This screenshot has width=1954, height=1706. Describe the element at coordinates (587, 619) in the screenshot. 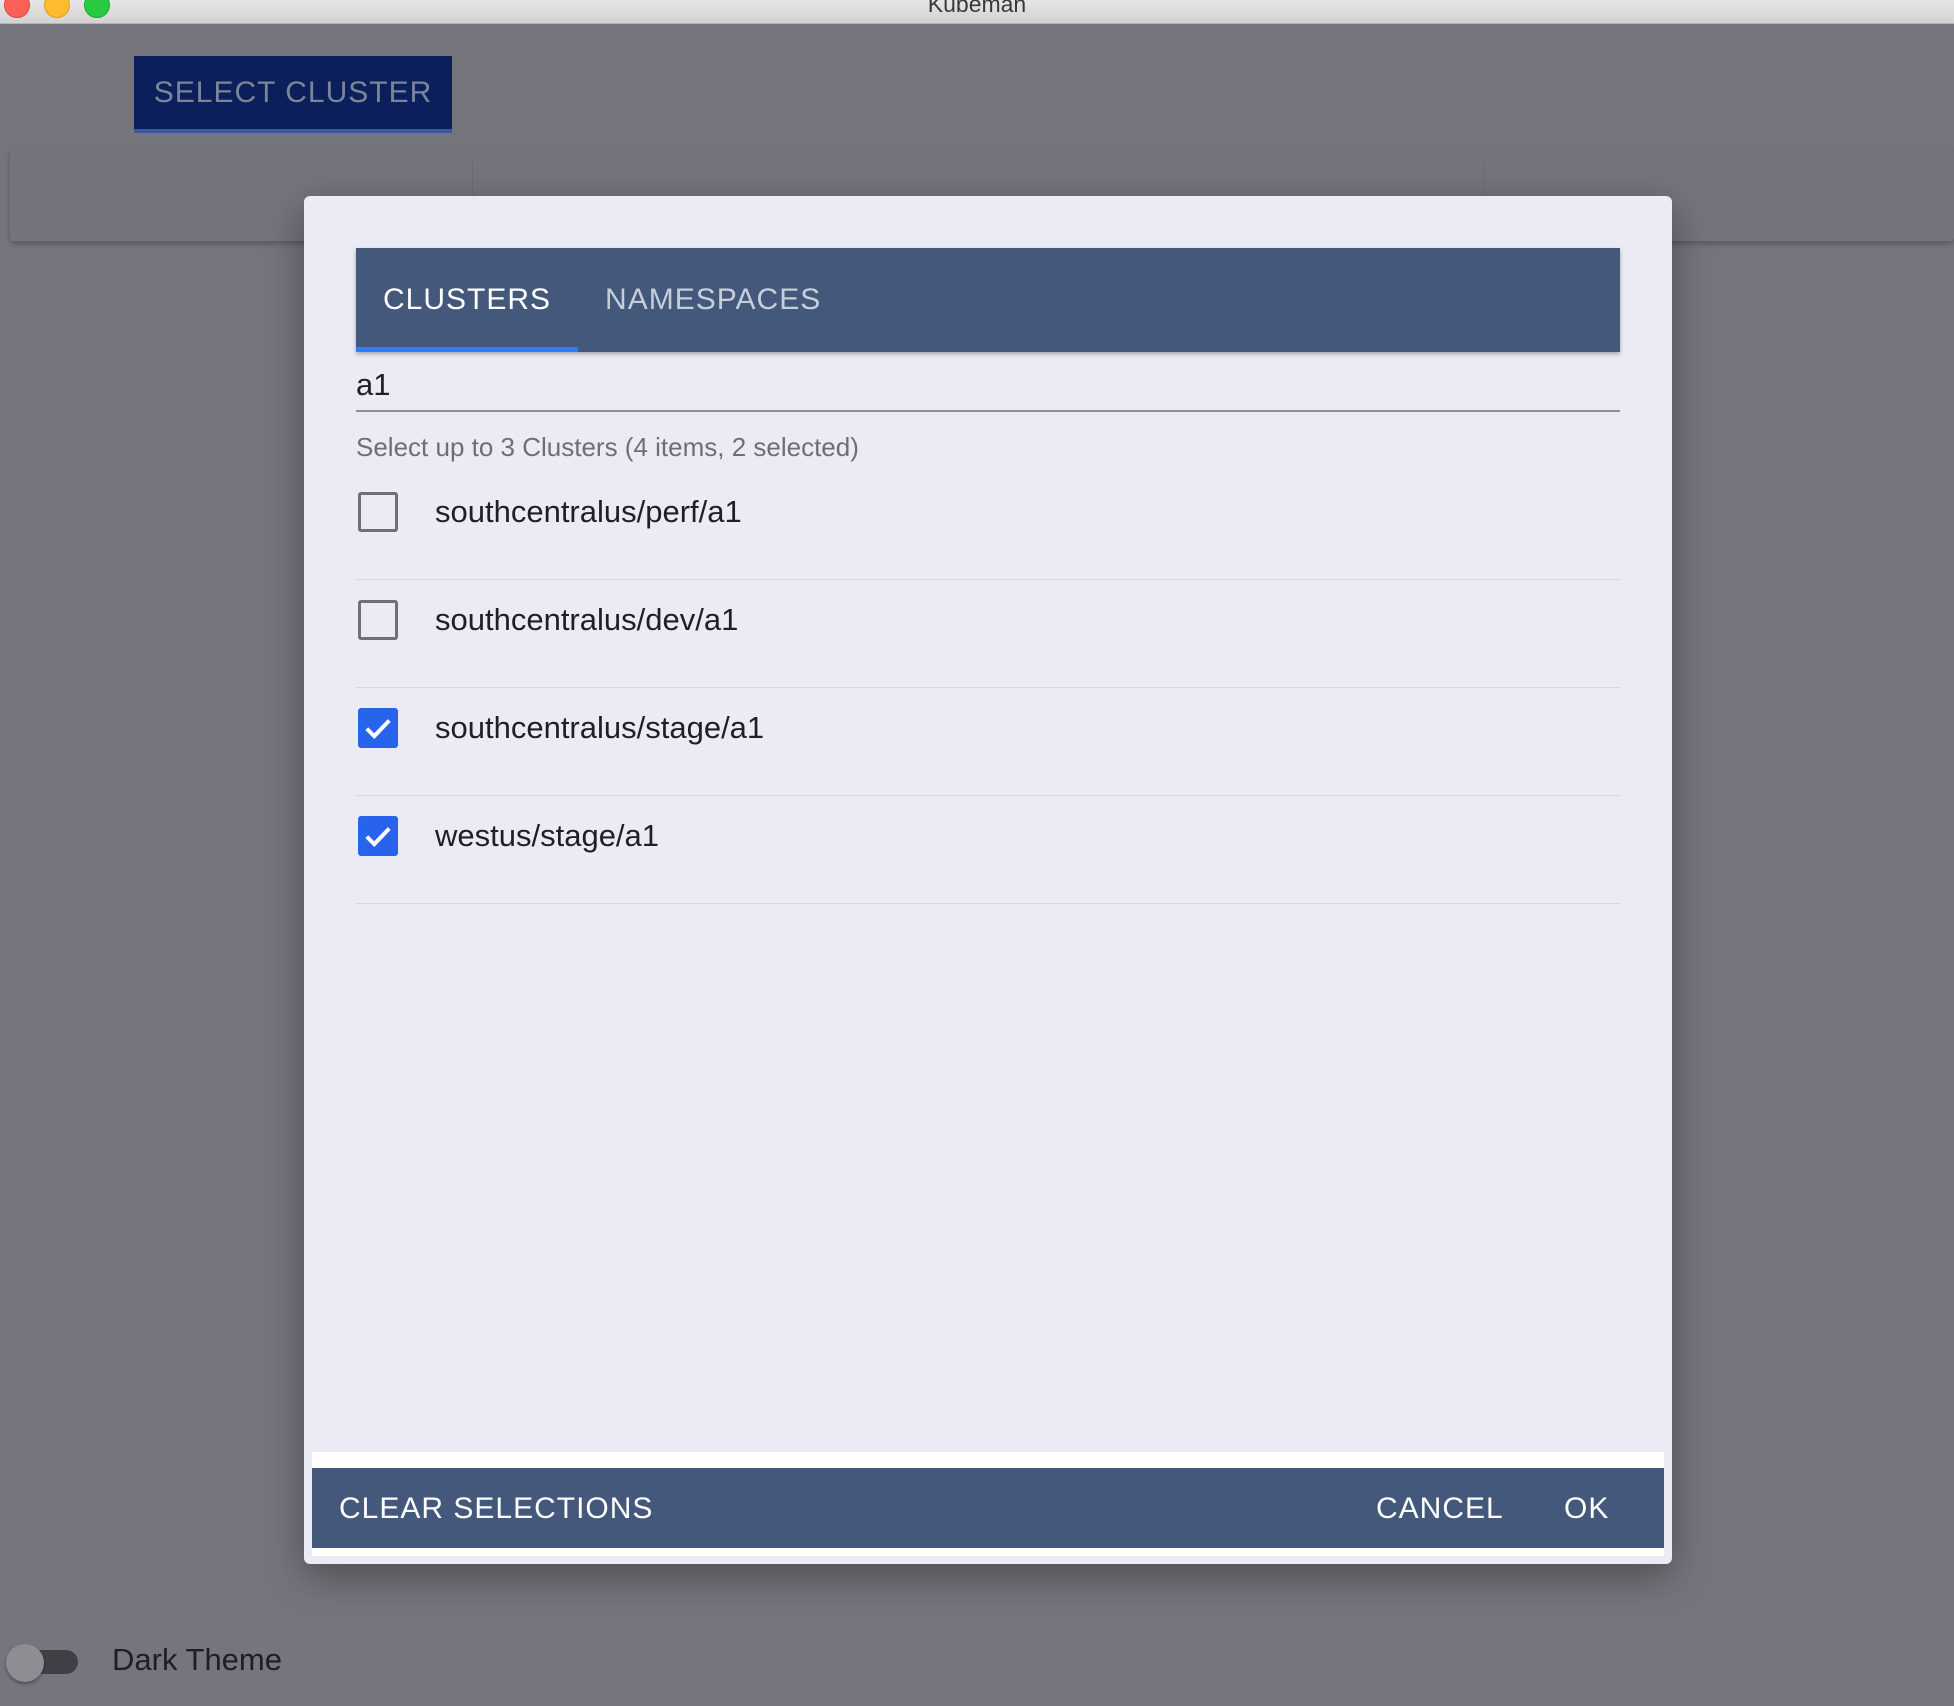

I see `list-item-label: southcentralus/dev/a1` at that location.